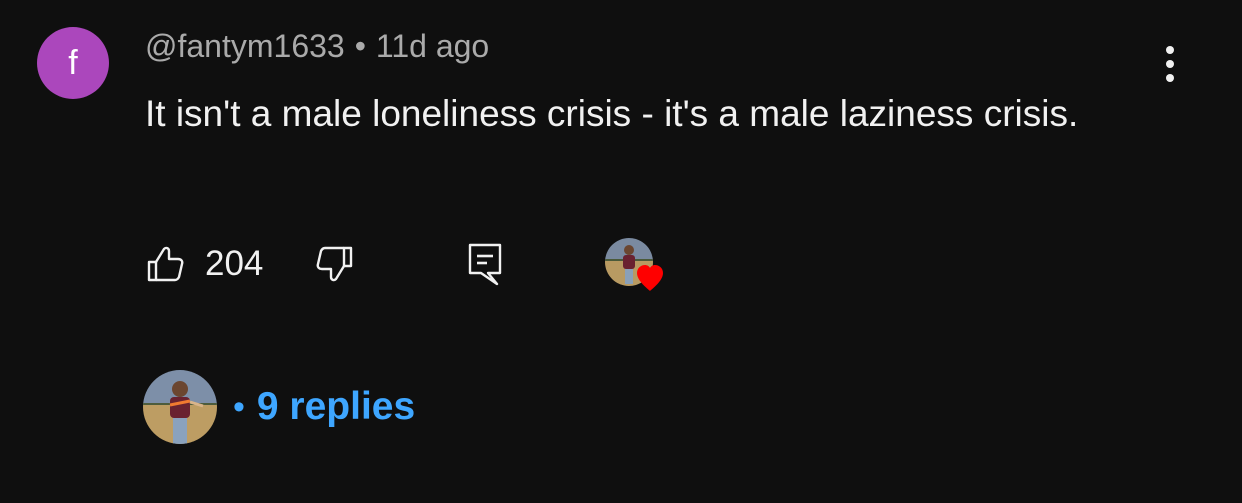  Describe the element at coordinates (336, 407) in the screenshot. I see `replies-count: 9 replies` at that location.